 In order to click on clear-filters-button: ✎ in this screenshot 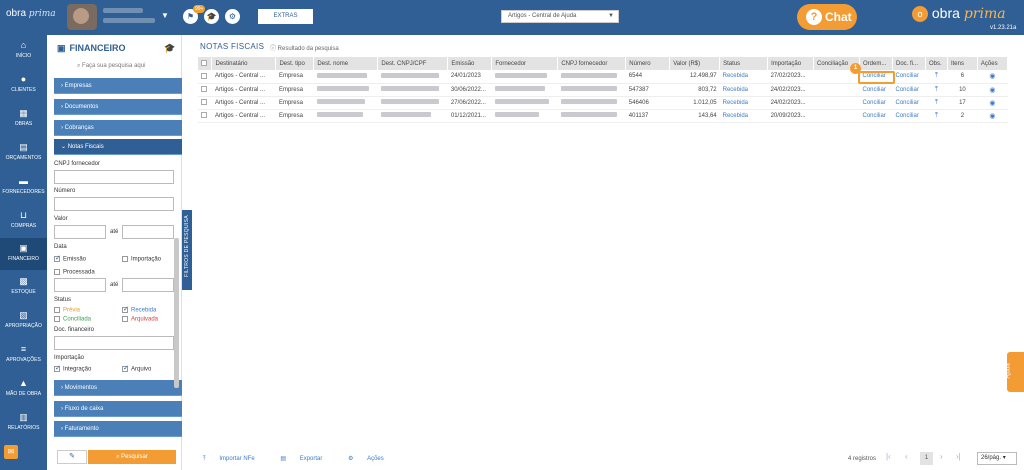, I will do `click(72, 457)`.